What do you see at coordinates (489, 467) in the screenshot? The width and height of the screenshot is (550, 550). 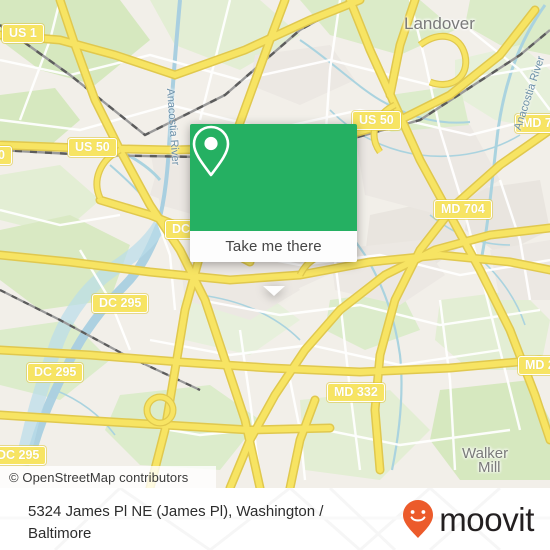 I see `place-label-mill: Mill` at bounding box center [489, 467].